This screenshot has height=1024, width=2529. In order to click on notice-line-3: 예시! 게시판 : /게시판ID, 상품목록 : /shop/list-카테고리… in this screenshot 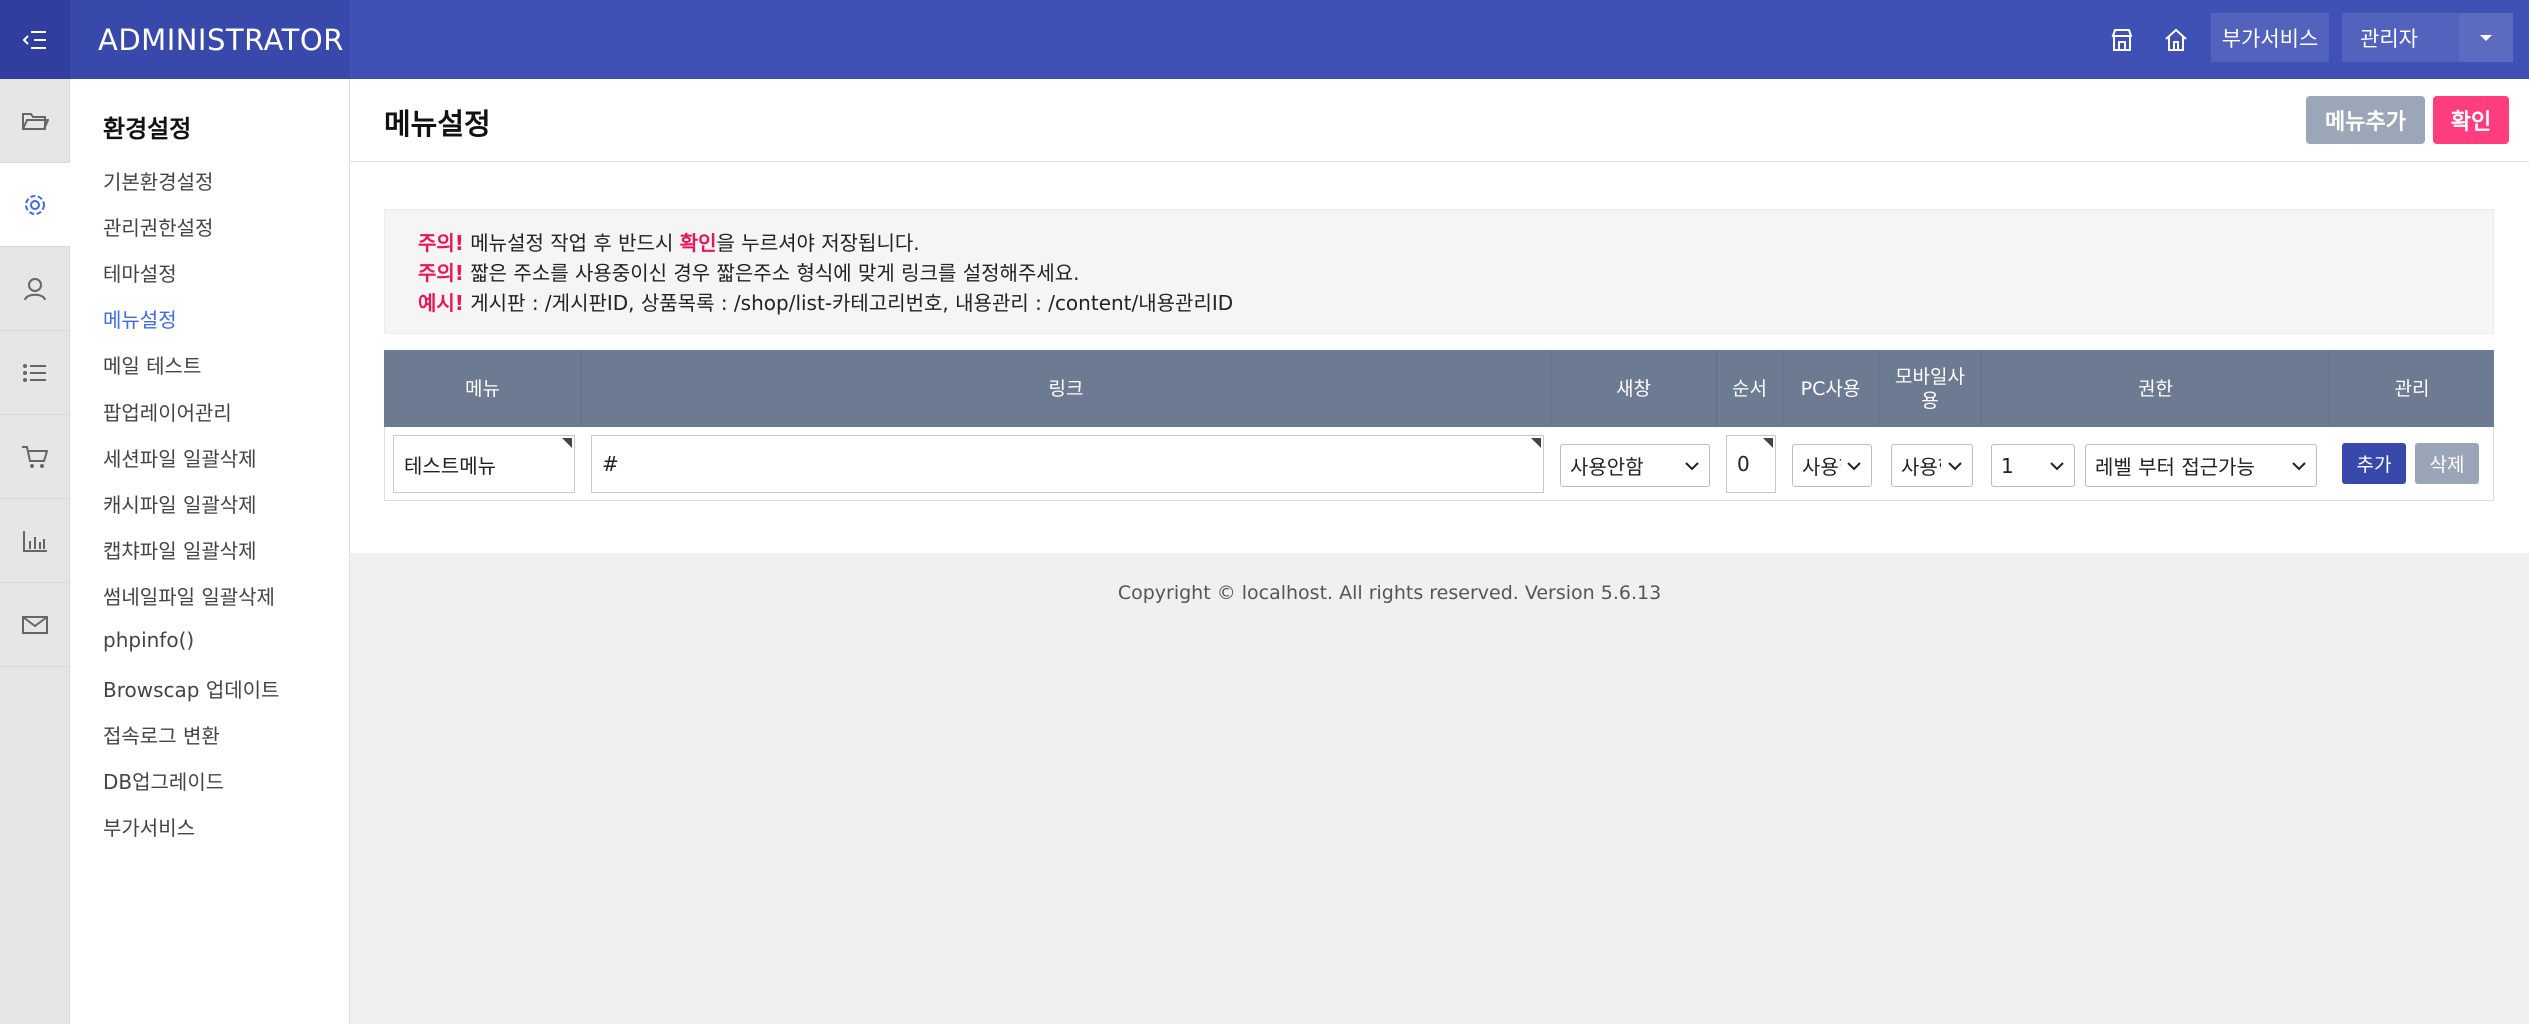, I will do `click(826, 303)`.